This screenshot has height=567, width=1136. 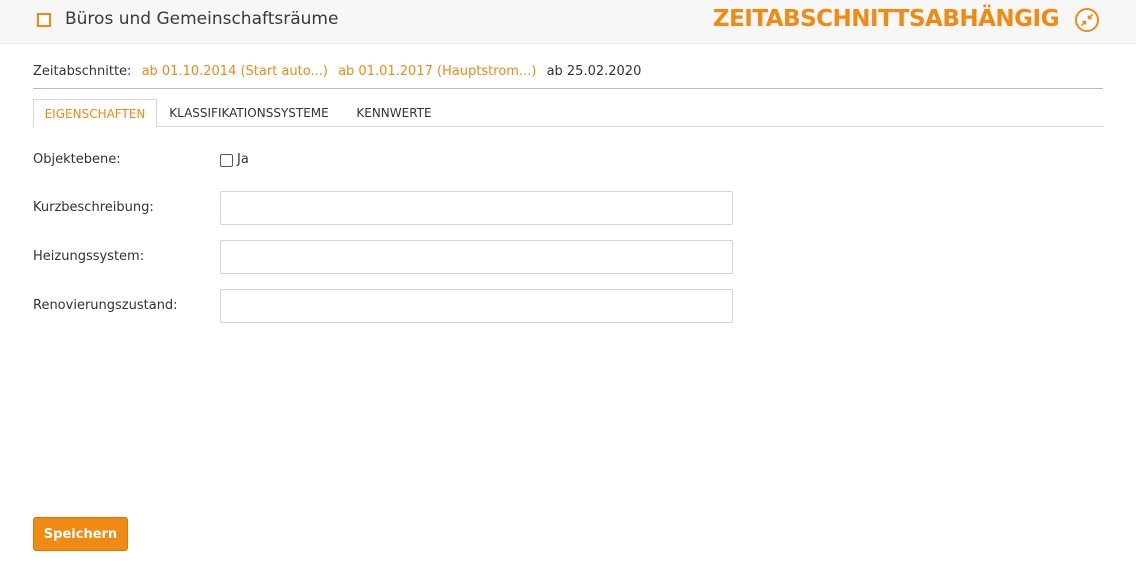 I want to click on page-title: Büros und Gemeinschaftsräume, so click(x=202, y=19).